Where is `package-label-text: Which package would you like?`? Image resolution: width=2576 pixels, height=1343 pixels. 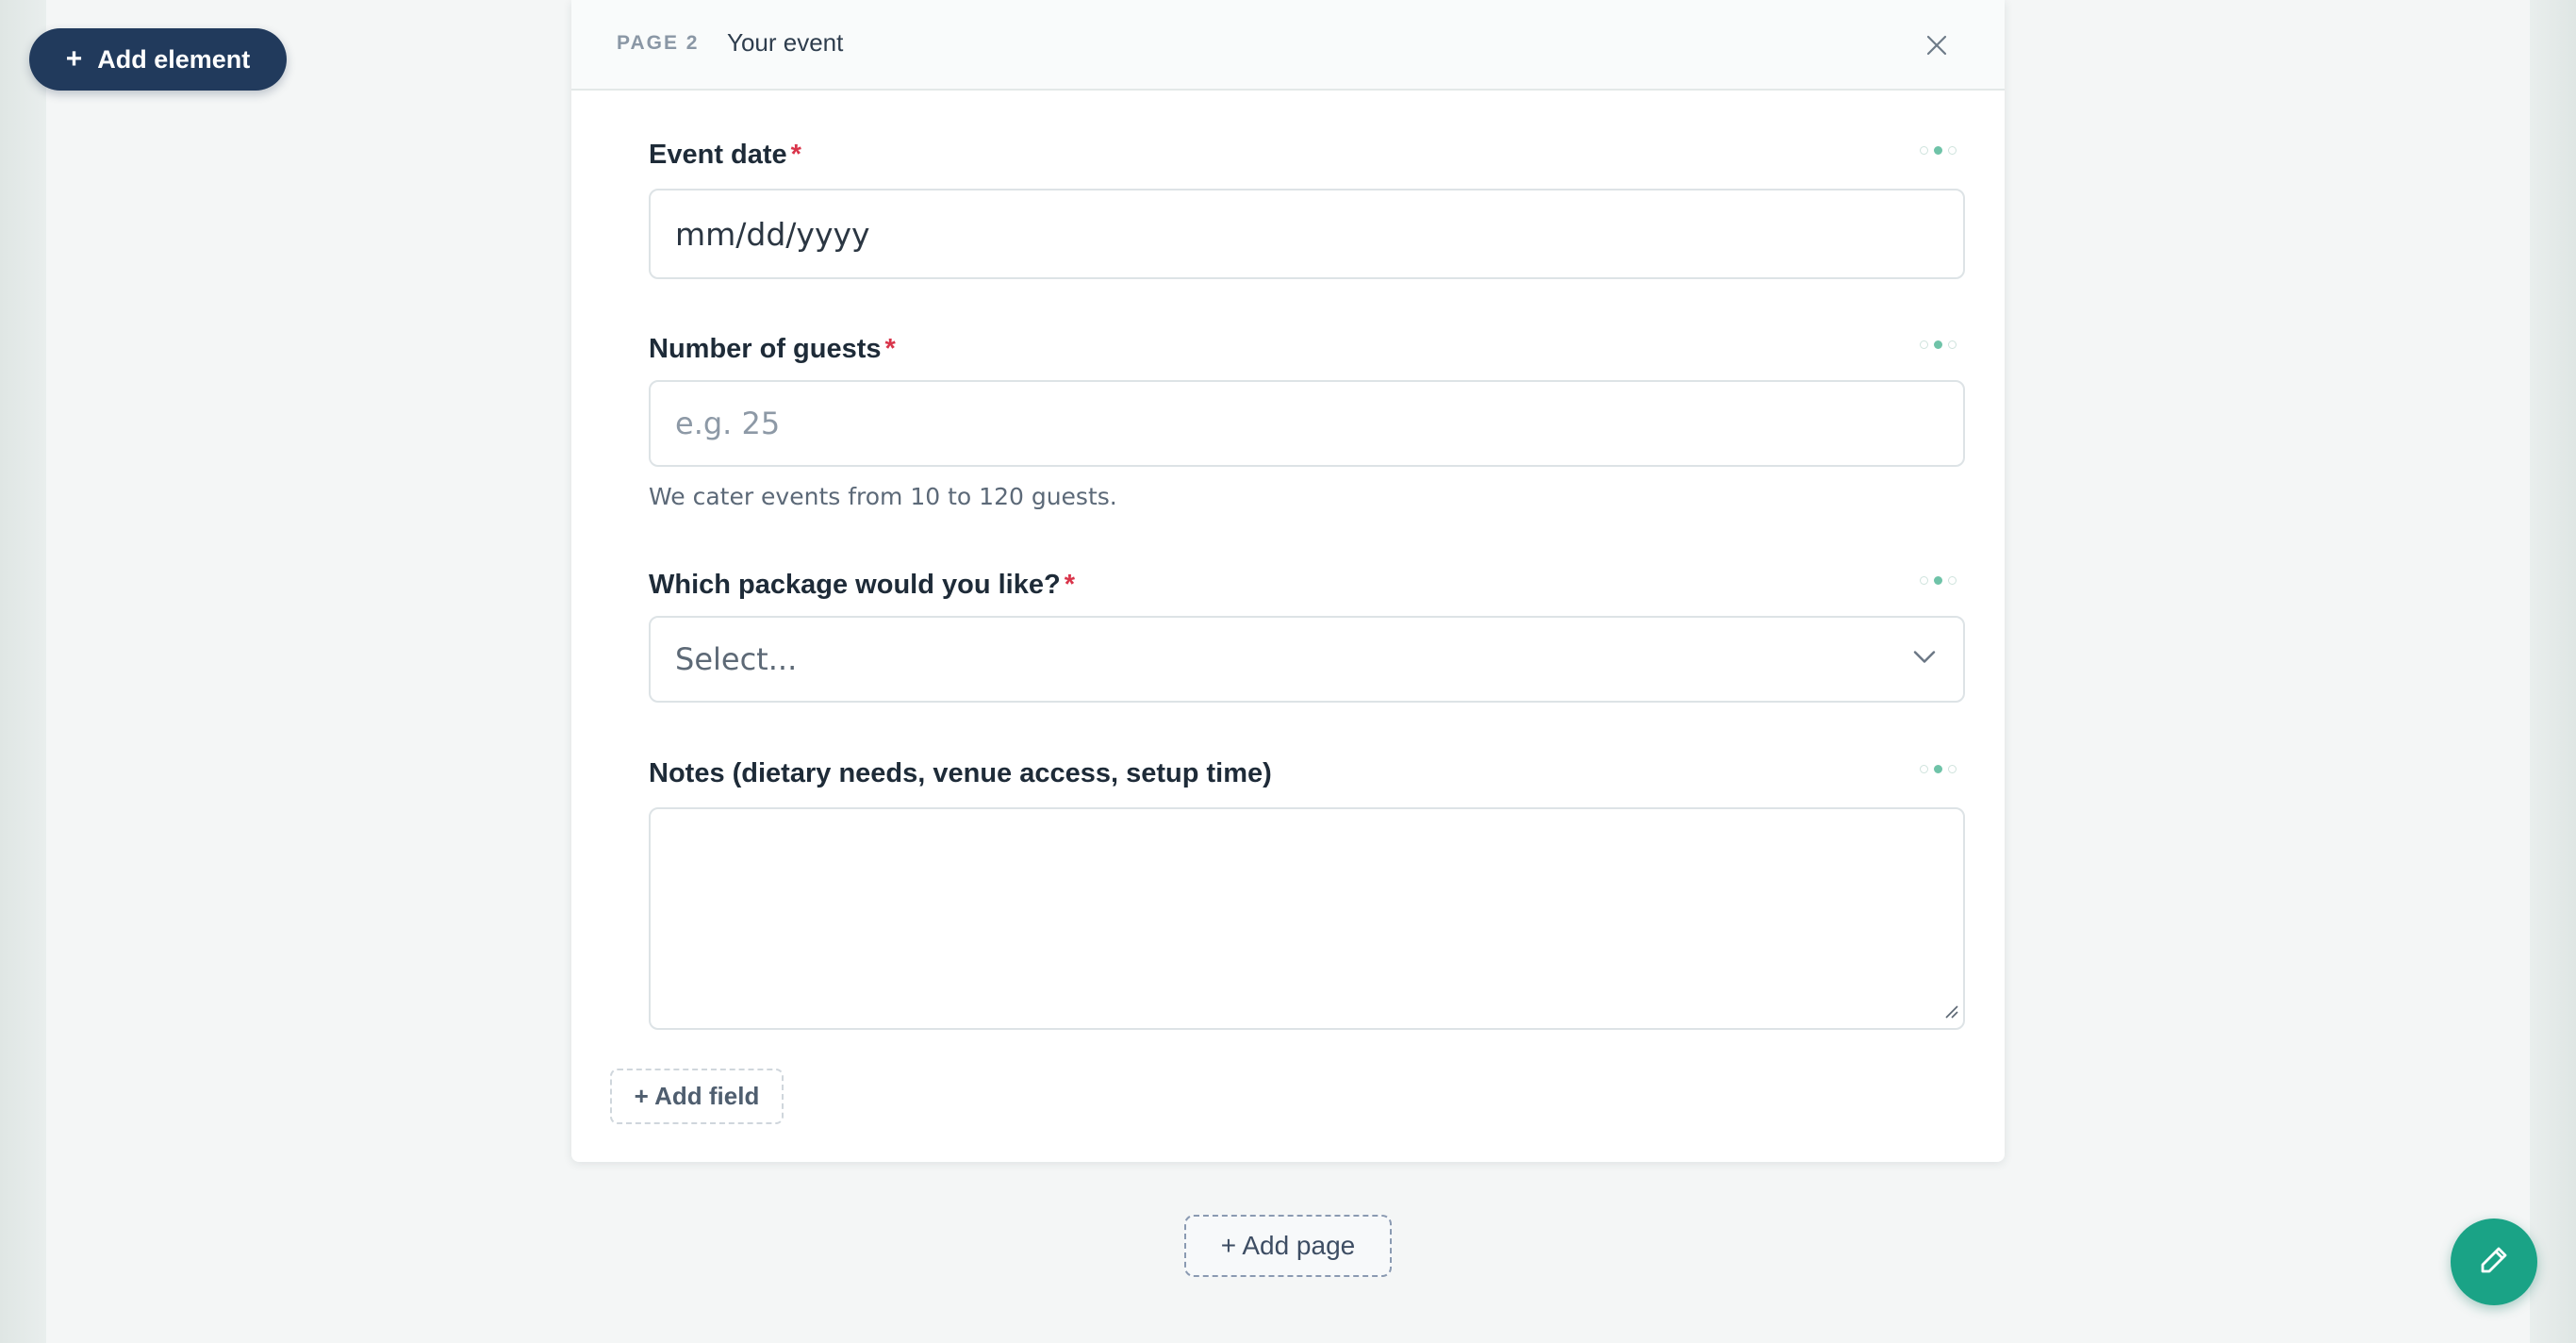 package-label-text: Which package would you like? is located at coordinates (855, 585).